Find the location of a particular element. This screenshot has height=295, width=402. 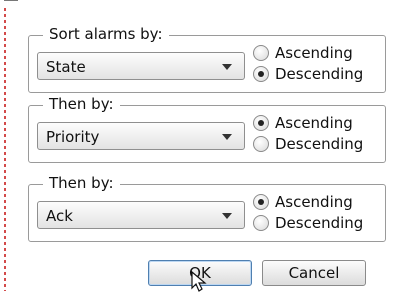

left-dashed-border is located at coordinates (5, 149).